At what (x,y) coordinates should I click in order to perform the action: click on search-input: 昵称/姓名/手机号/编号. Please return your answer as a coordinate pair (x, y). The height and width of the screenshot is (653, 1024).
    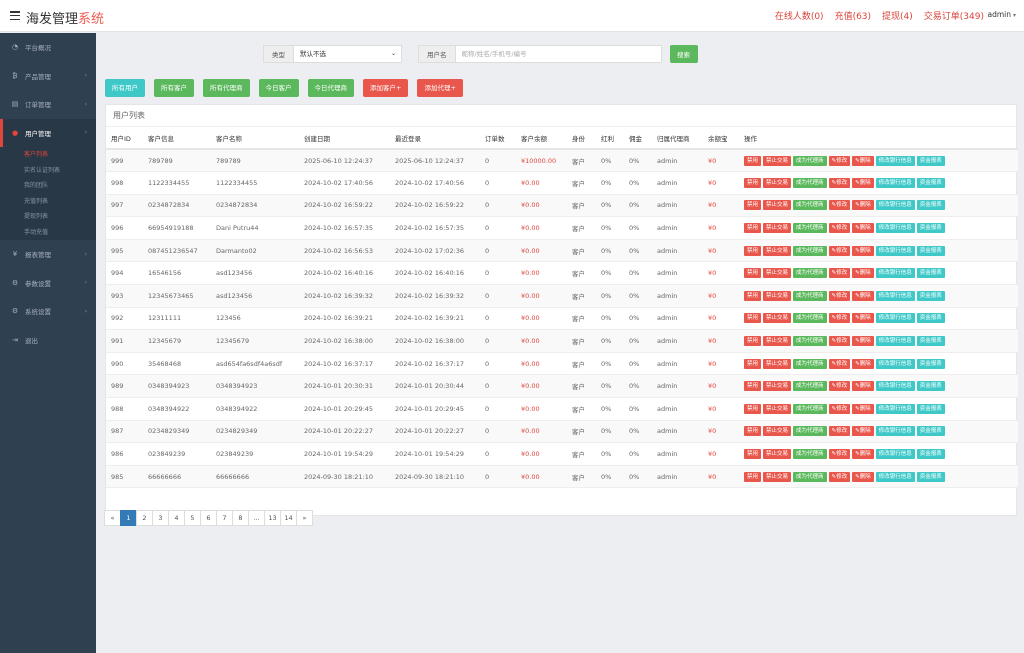
    Looking at the image, I should click on (558, 54).